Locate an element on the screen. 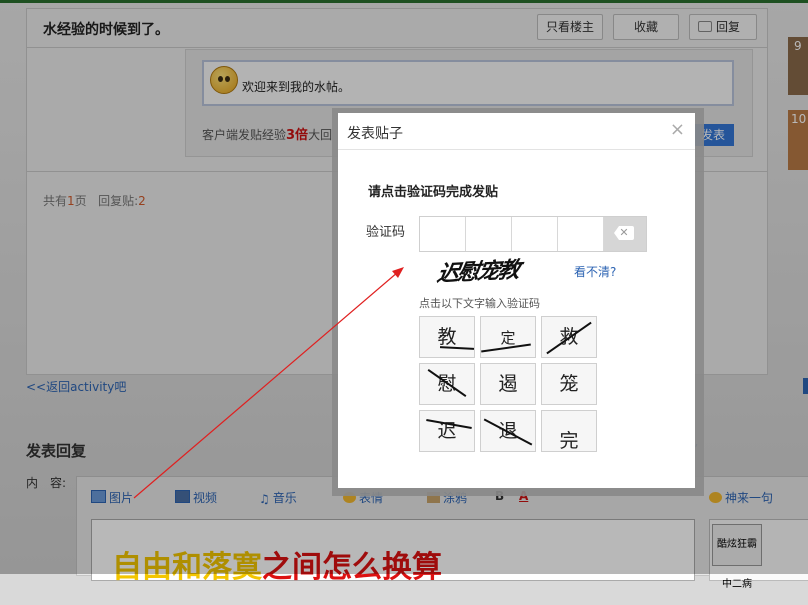 This screenshot has height=605, width=808. arrow-line is located at coordinates (266, 385).